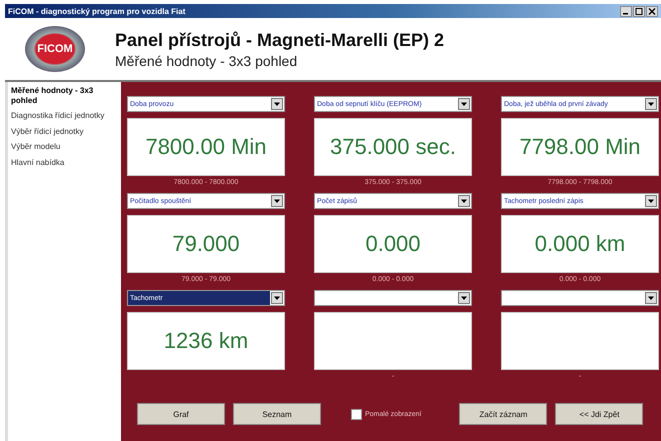  Describe the element at coordinates (181, 414) in the screenshot. I see `button: Graf` at that location.